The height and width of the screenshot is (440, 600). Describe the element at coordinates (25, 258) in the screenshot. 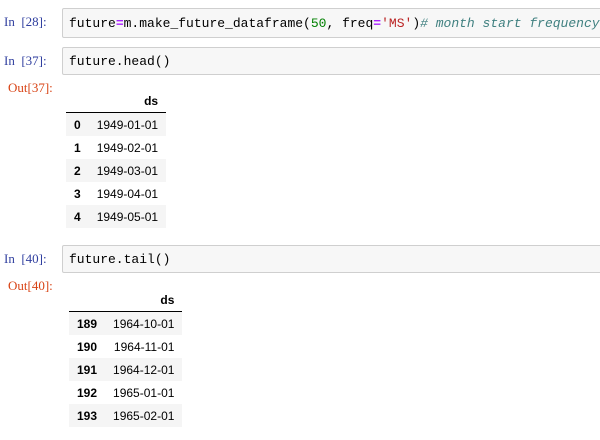

I see `in-prompt: In [40]:` at that location.